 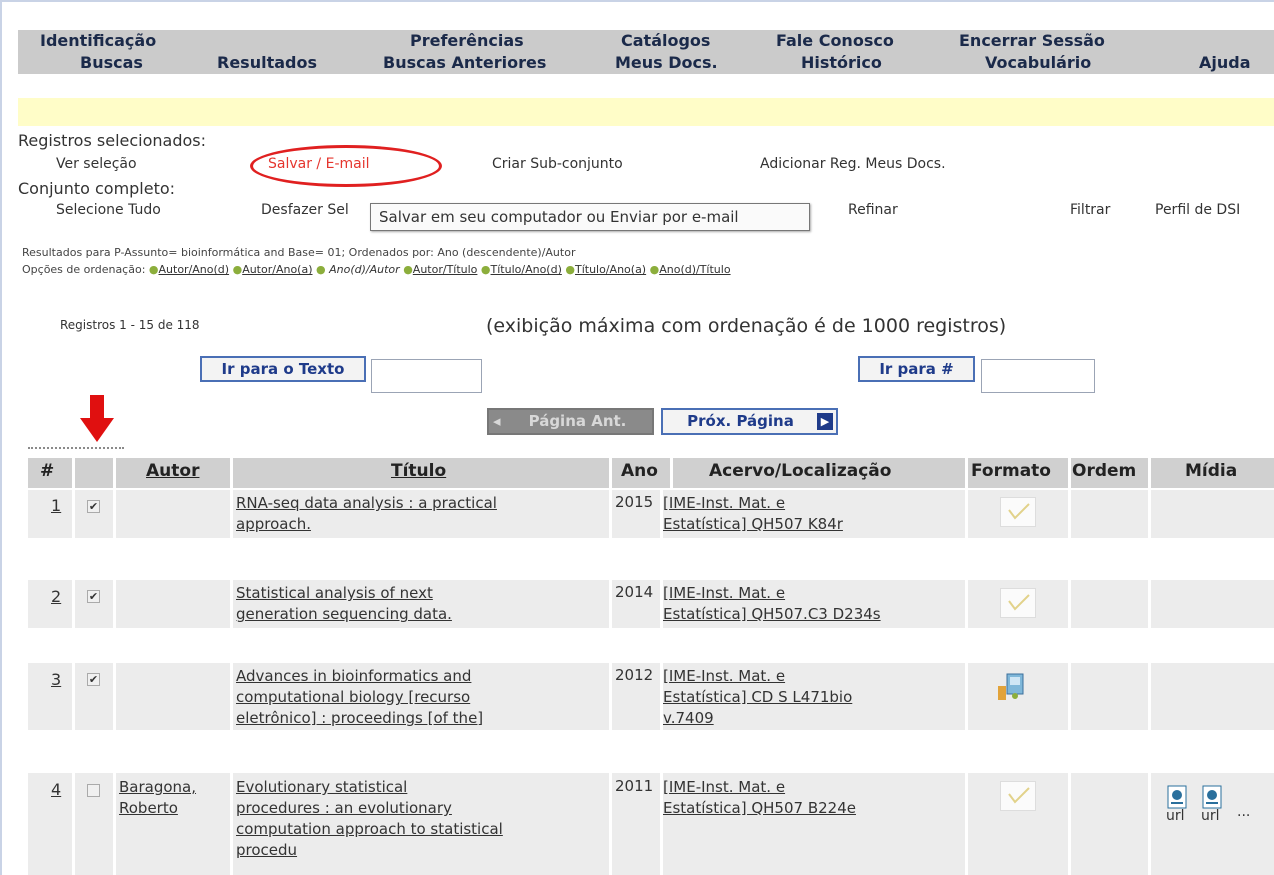 What do you see at coordinates (646, 112) in the screenshot?
I see `message-bar` at bounding box center [646, 112].